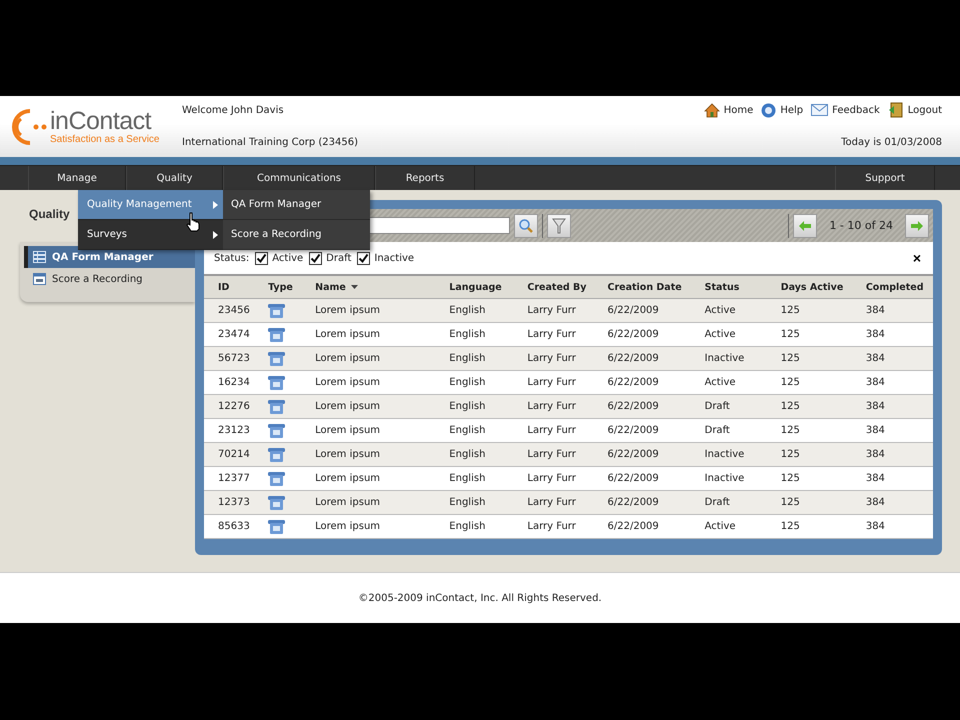 Image resolution: width=960 pixels, height=720 pixels. What do you see at coordinates (229, 287) in the screenshot?
I see `column-header: ID` at bounding box center [229, 287].